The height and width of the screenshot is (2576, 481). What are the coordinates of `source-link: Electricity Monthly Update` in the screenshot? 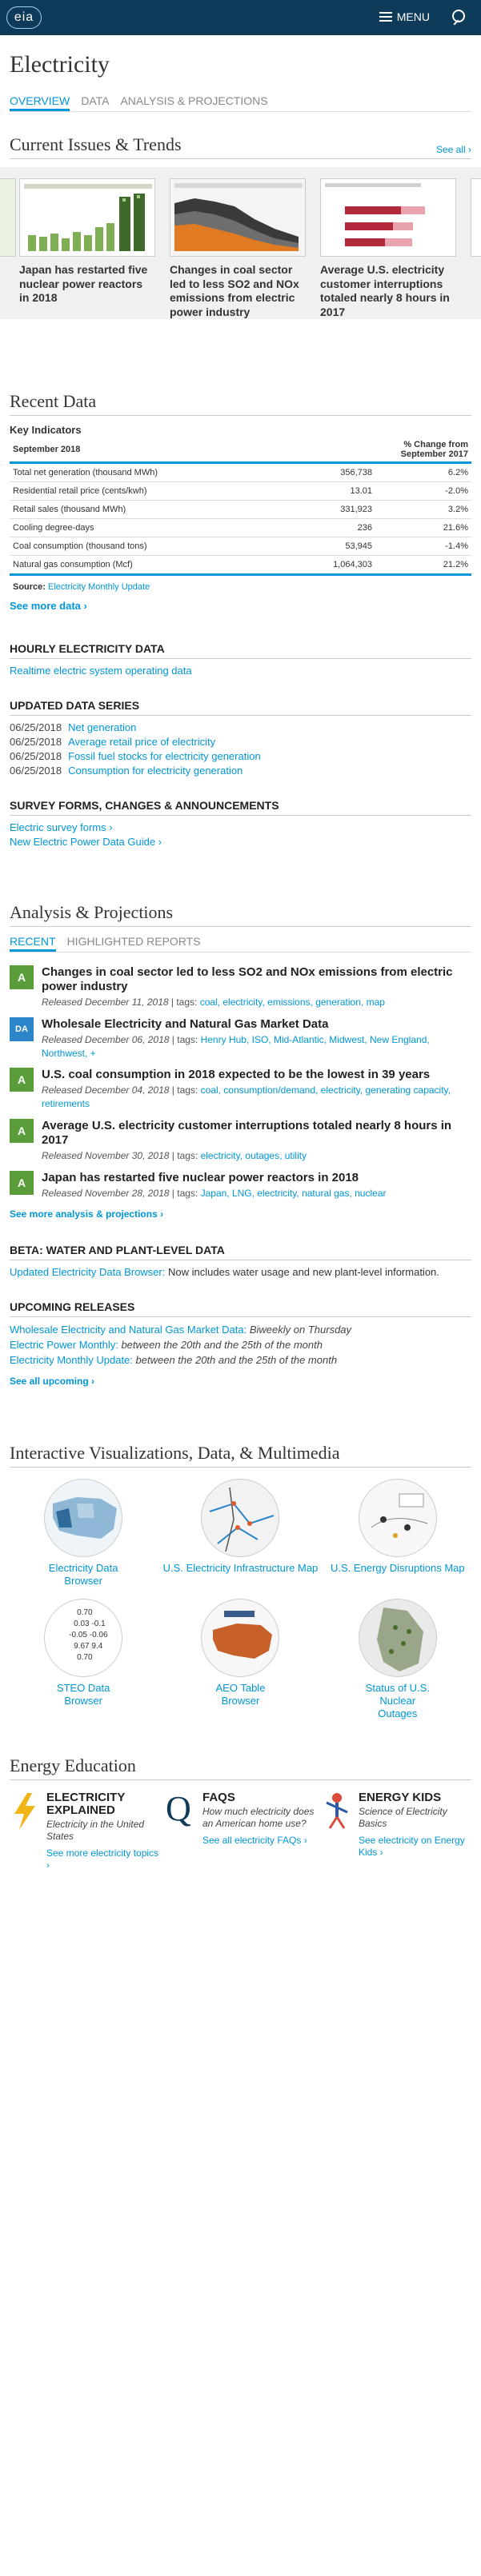 It's located at (99, 587).